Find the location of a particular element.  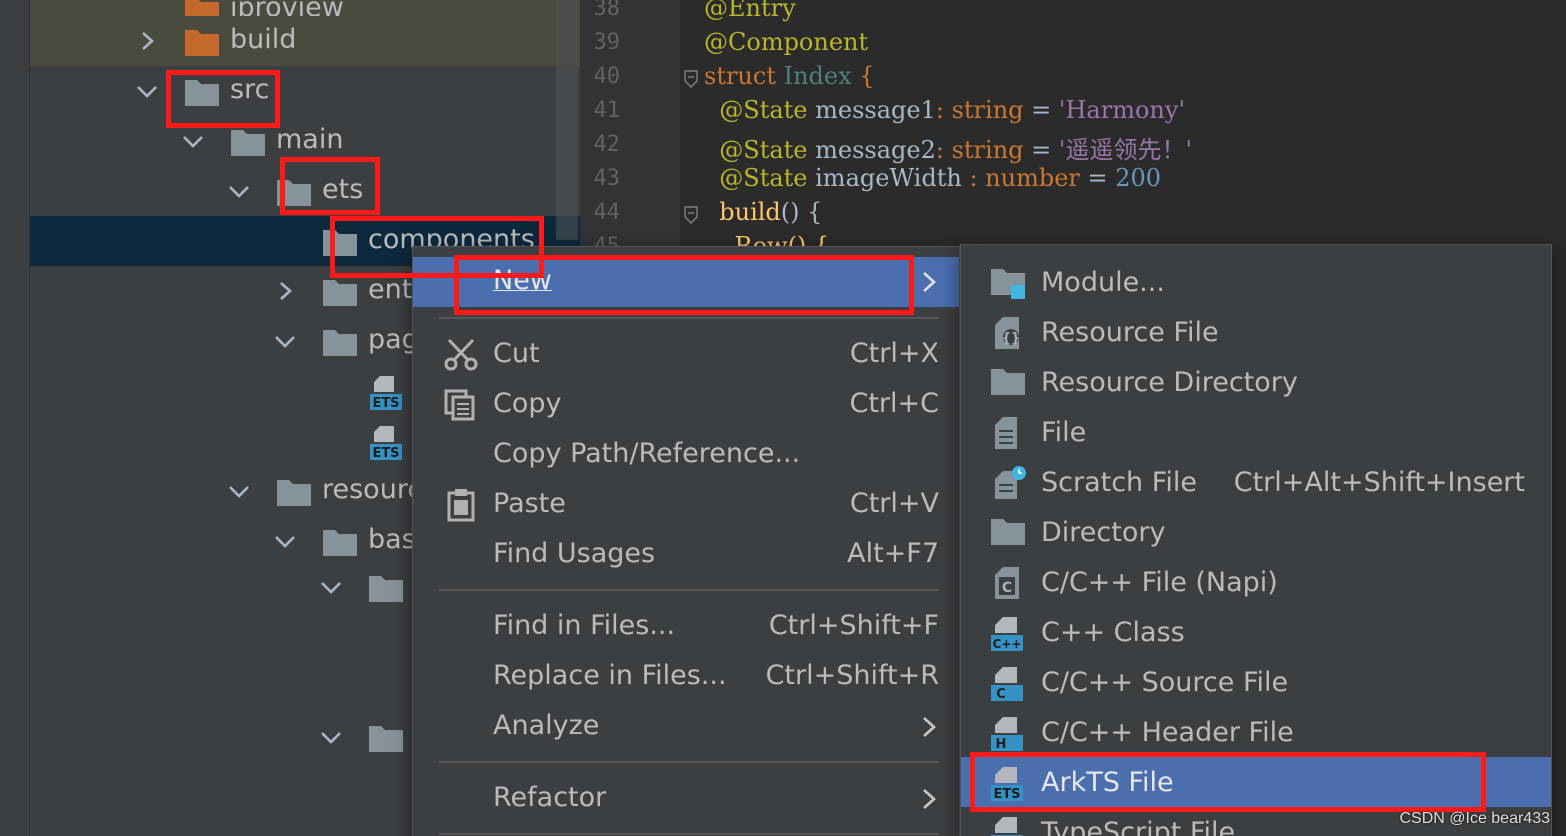

submenu-item-label: Scratch File is located at coordinates (1119, 482).